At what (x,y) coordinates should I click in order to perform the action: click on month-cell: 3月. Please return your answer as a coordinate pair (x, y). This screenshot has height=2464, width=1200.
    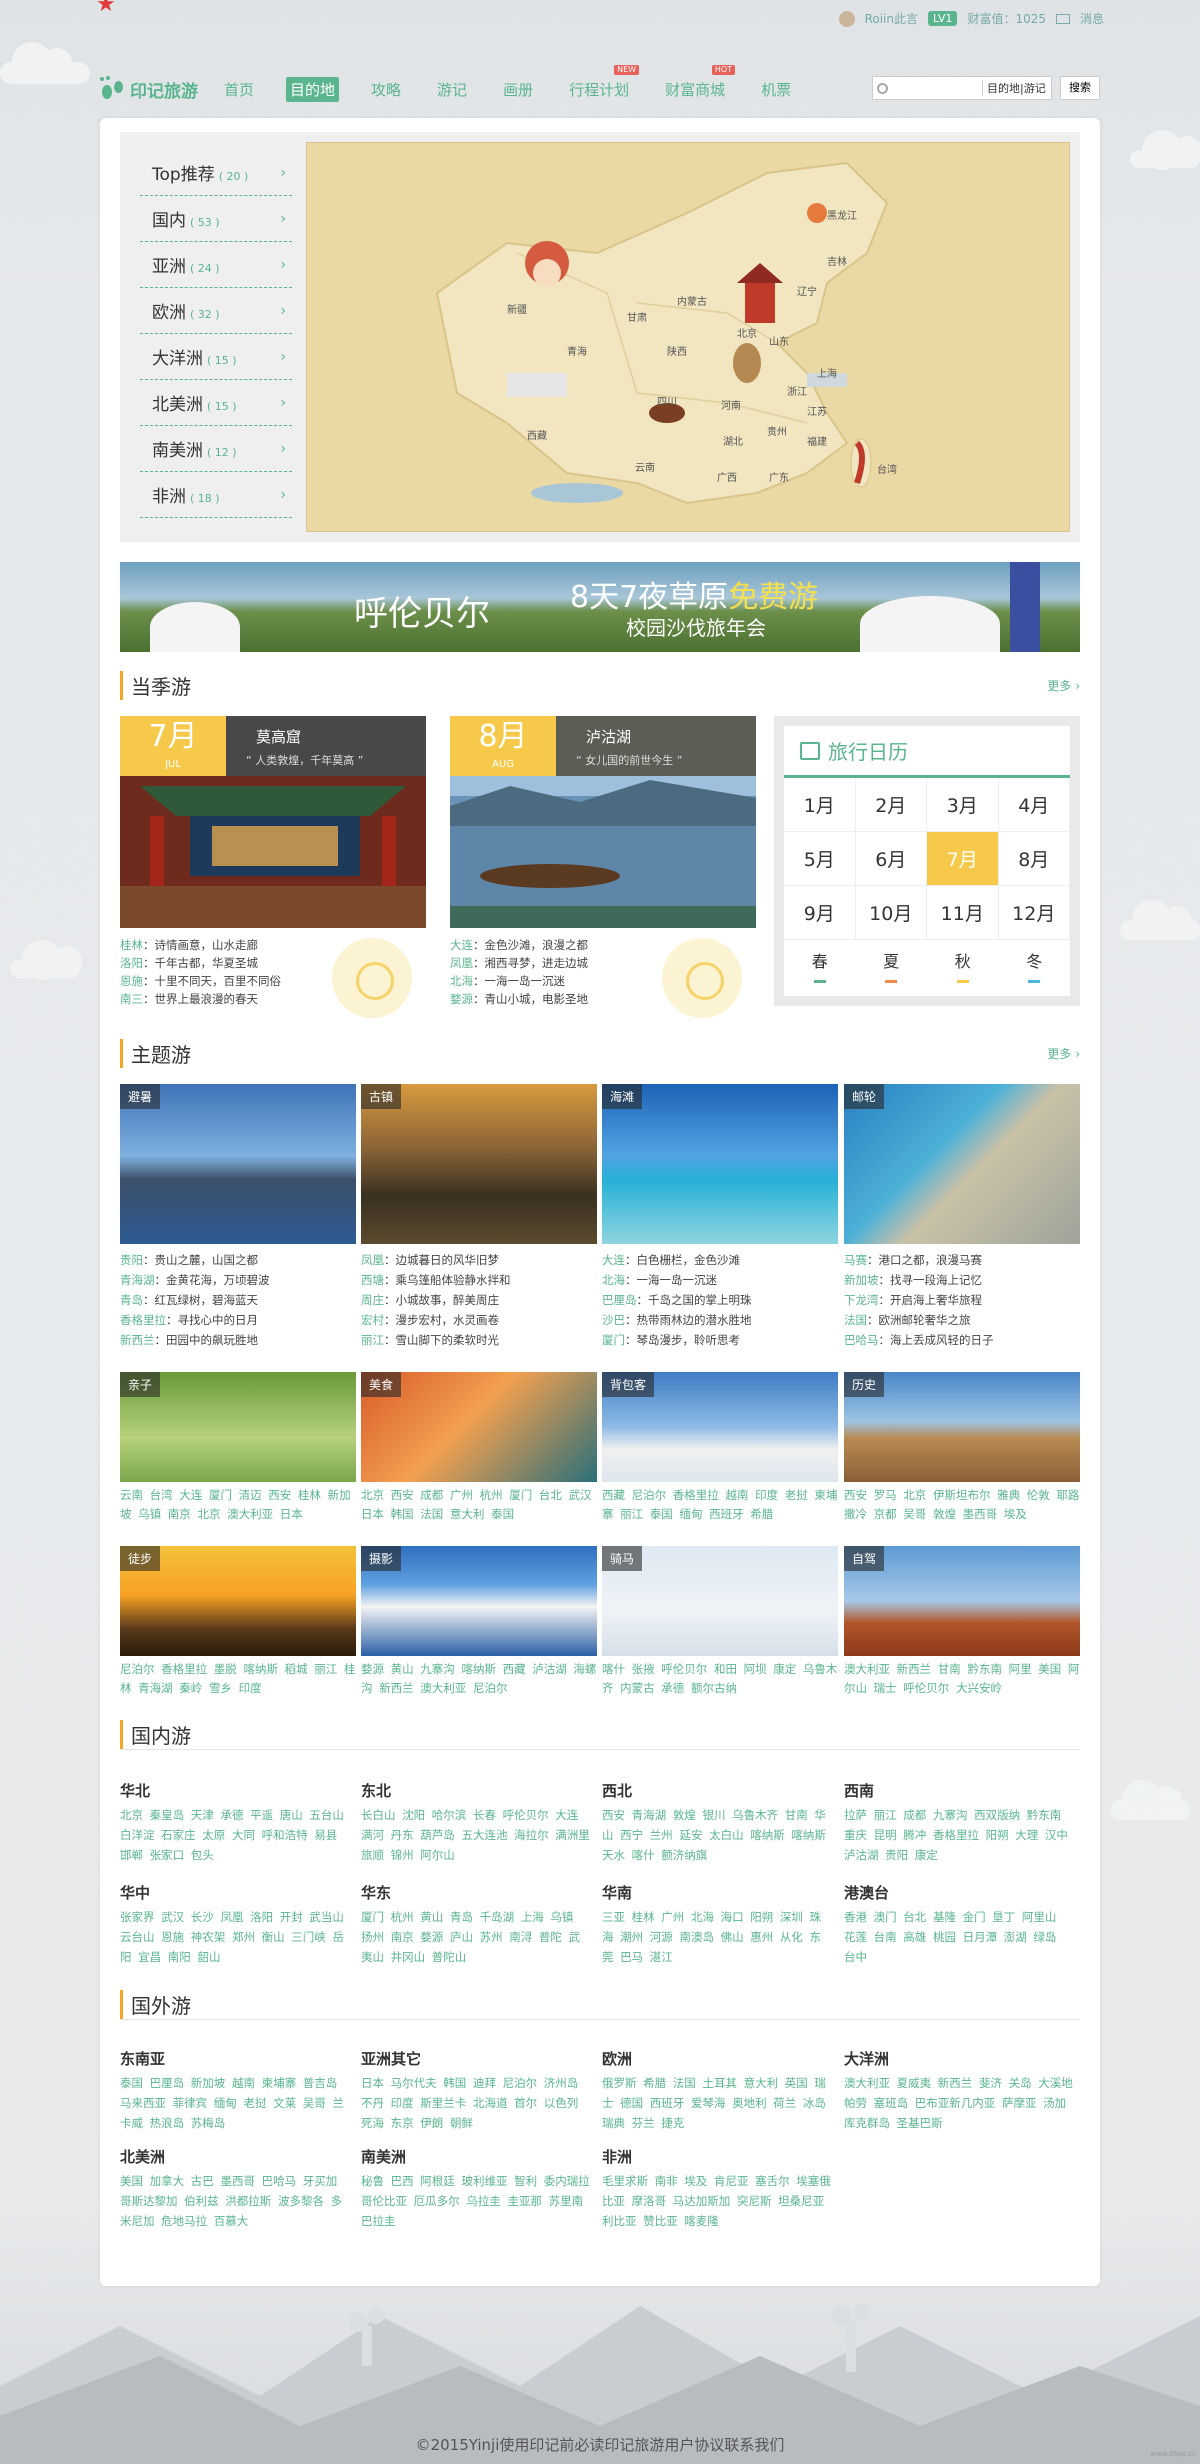
    Looking at the image, I should click on (963, 805).